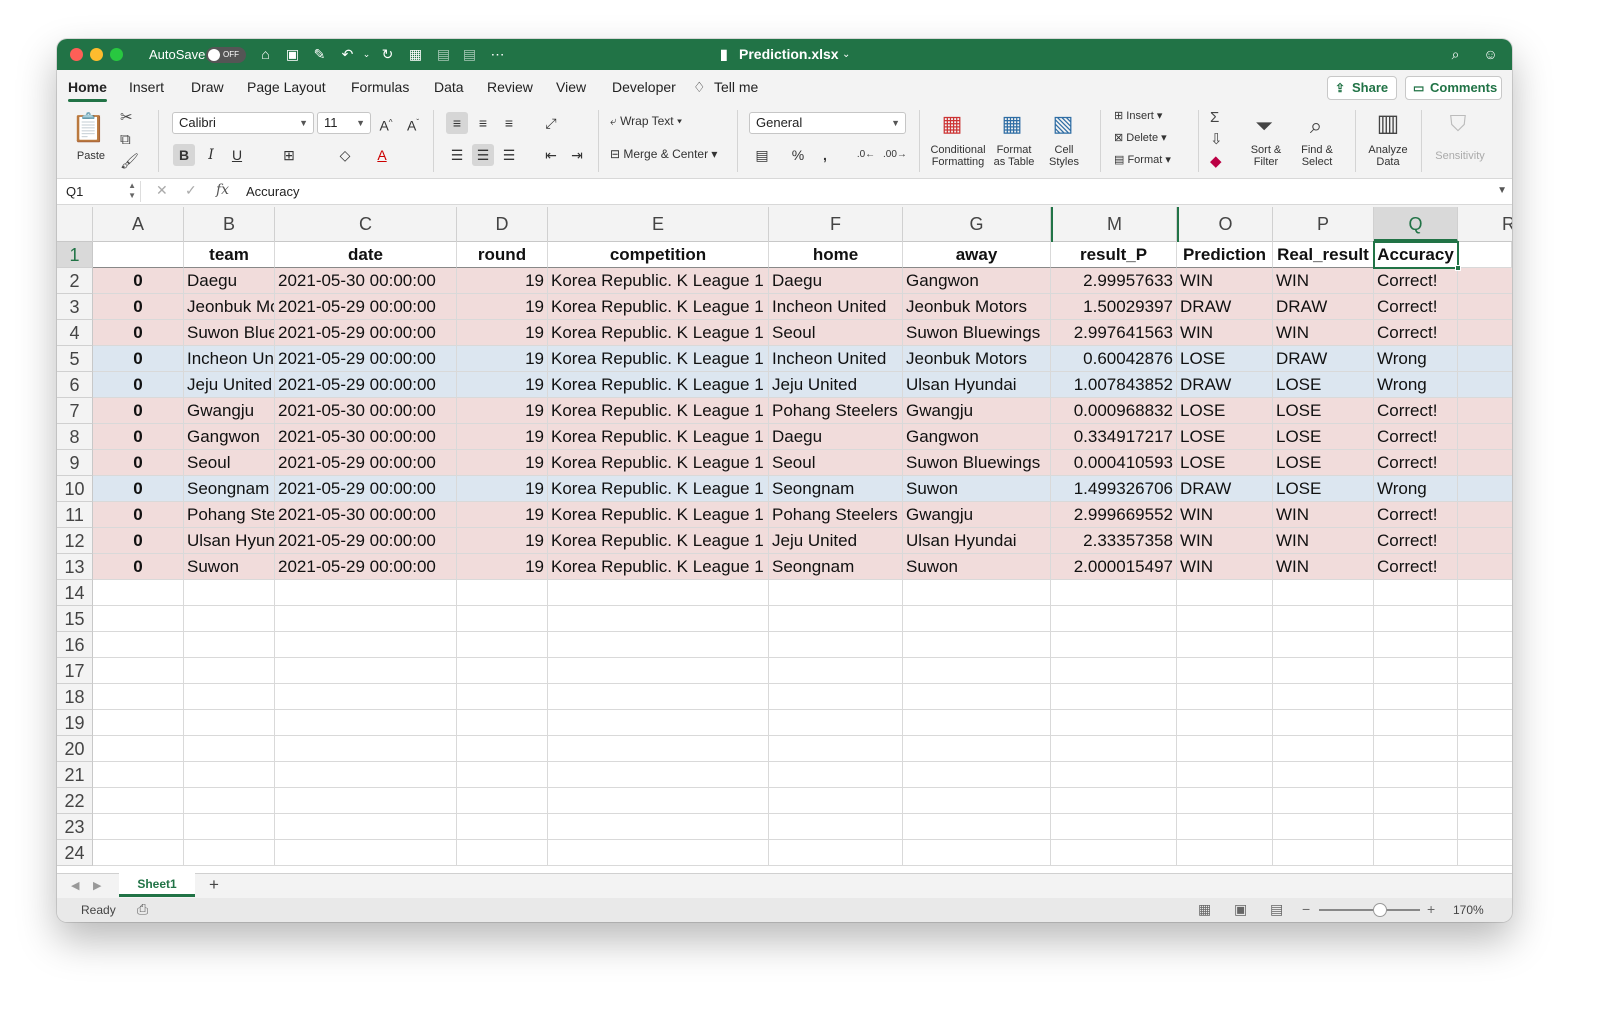 The image size is (1600, 1017). I want to click on decrease-indent-icon: ⇤, so click(551, 155).